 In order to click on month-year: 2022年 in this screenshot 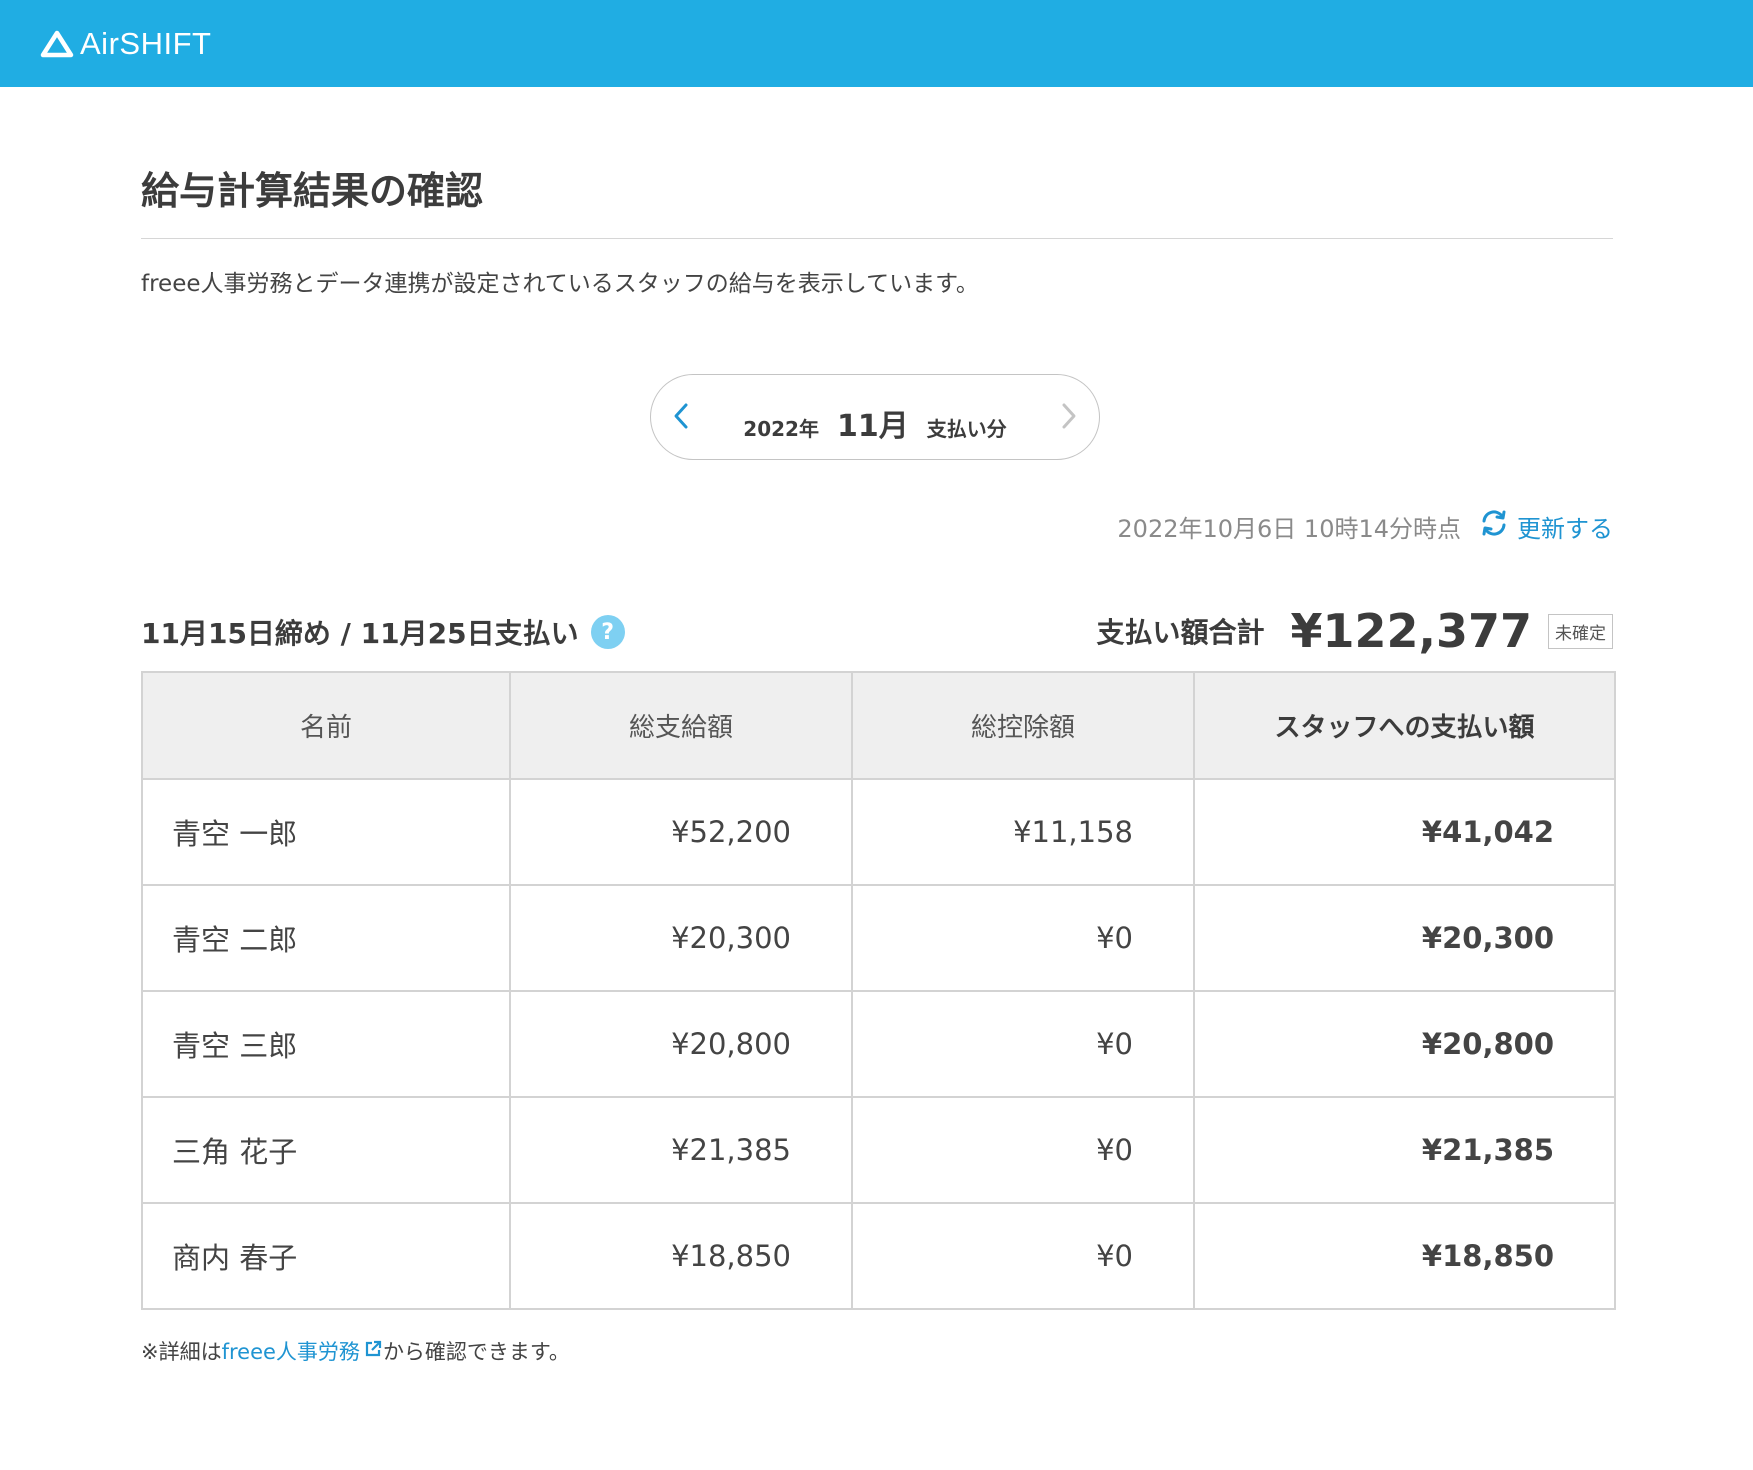, I will do `click(781, 429)`.